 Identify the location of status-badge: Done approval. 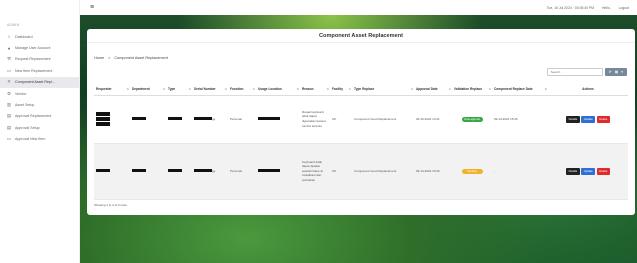
(472, 119).